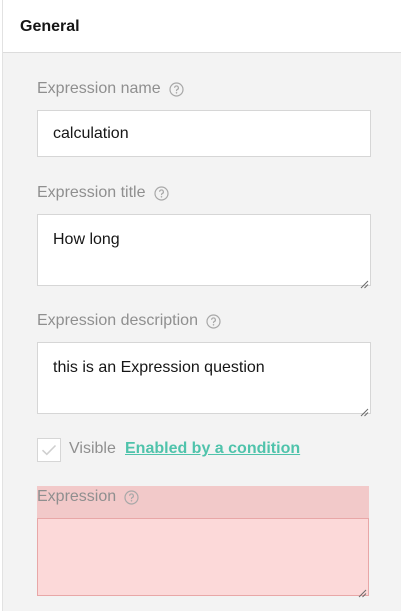 This screenshot has width=401, height=611. What do you see at coordinates (212, 449) in the screenshot?
I see `enabled-by-condition-link: Enabled by a condition` at bounding box center [212, 449].